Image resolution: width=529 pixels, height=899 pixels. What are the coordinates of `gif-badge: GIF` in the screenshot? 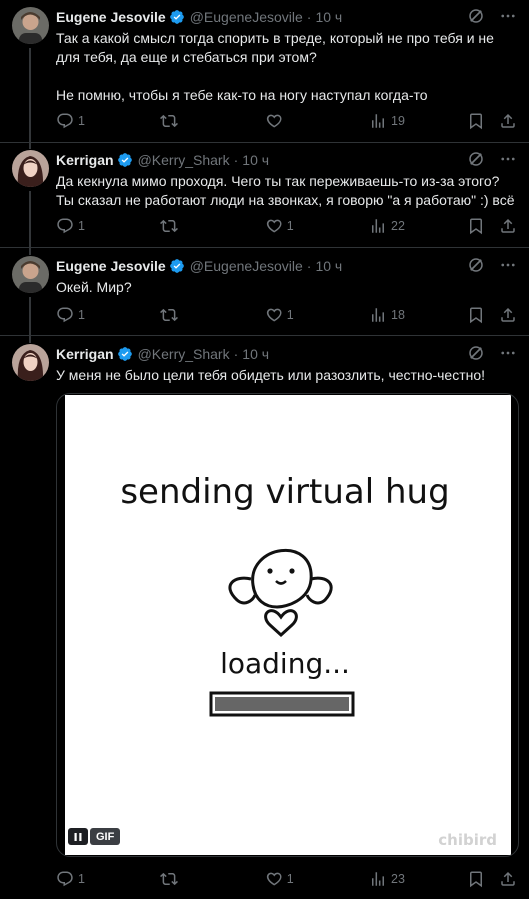 It's located at (105, 836).